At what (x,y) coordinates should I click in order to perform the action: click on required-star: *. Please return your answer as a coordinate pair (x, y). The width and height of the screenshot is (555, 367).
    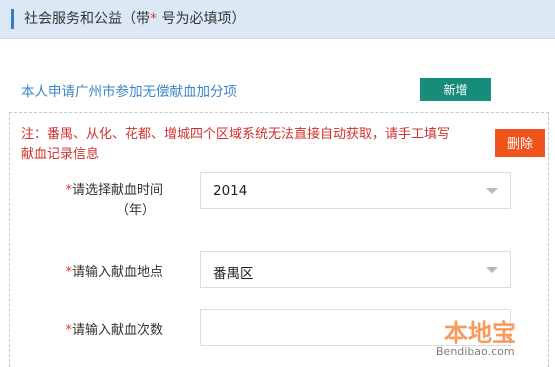
    Looking at the image, I should click on (153, 19).